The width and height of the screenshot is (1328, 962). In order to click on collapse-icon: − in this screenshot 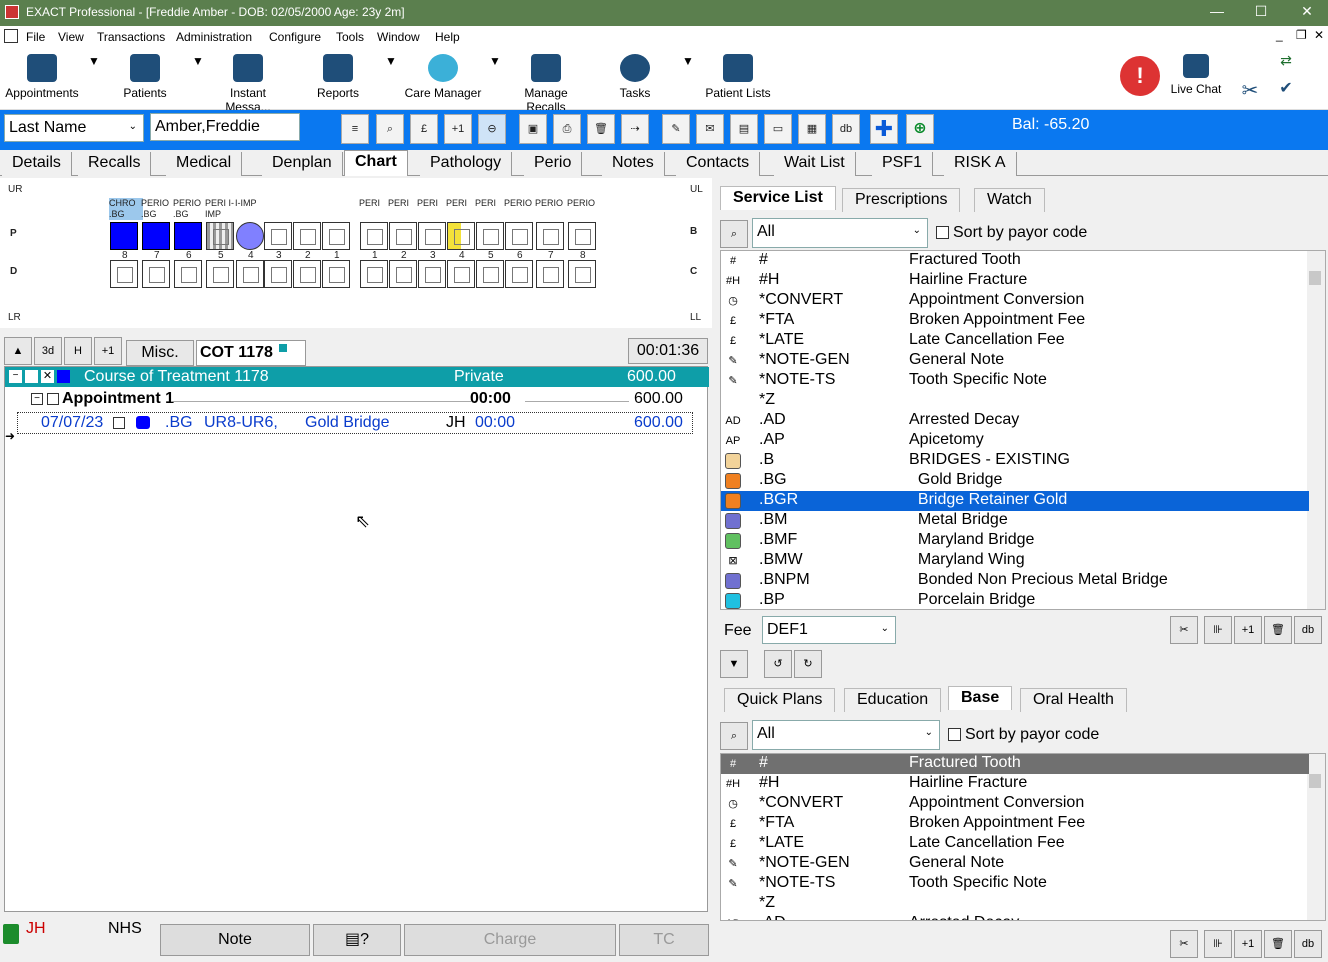, I will do `click(15, 376)`.